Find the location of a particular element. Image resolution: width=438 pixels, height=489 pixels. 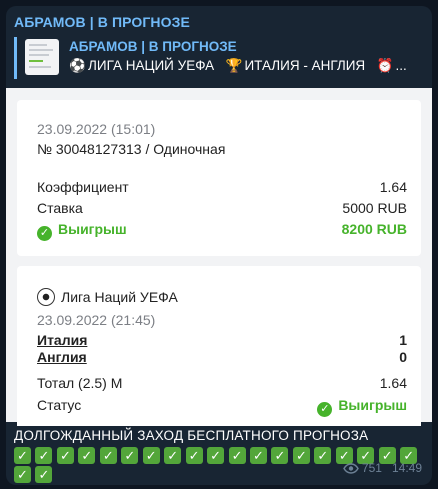

message-meta: 751 14:49 is located at coordinates (382, 469).